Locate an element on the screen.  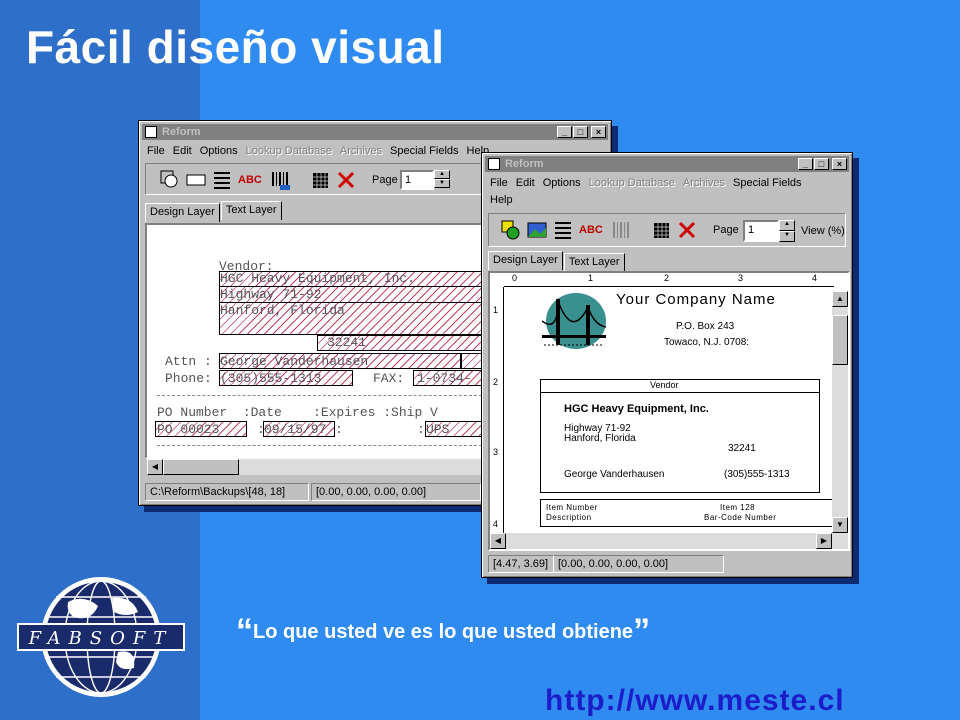
vruler-label: 3 is located at coordinates (496, 452).